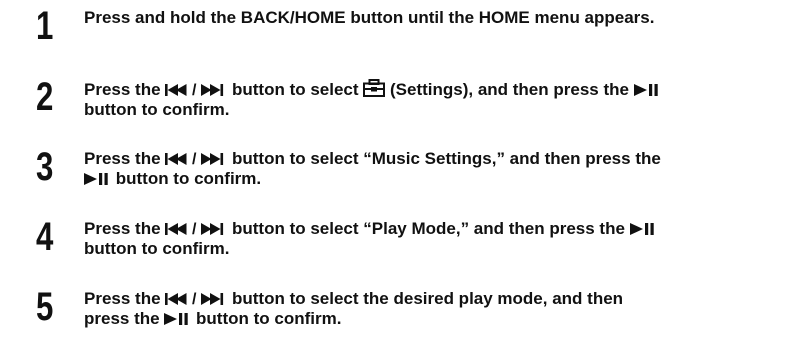 Image resolution: width=787 pixels, height=350 pixels. Describe the element at coordinates (295, 89) in the screenshot. I see `text-segment: button to select` at that location.